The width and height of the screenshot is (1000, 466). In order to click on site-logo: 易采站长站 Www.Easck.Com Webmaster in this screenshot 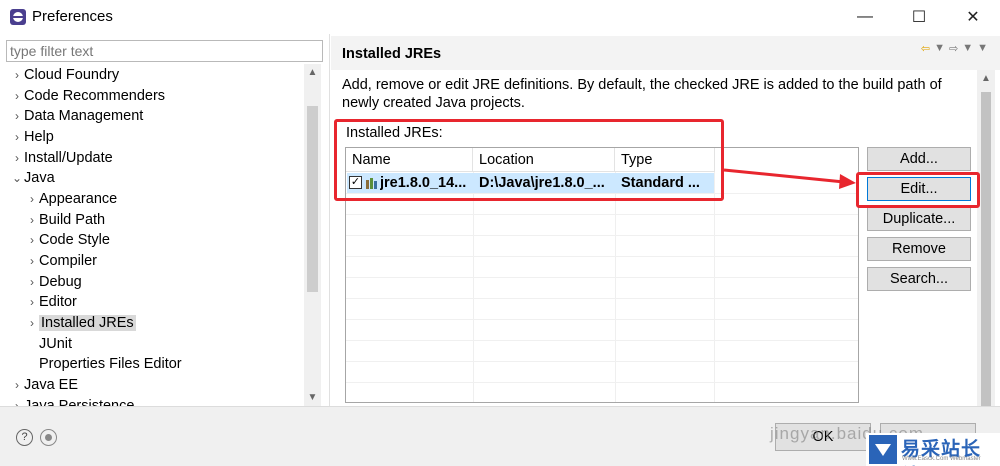, I will do `click(933, 449)`.